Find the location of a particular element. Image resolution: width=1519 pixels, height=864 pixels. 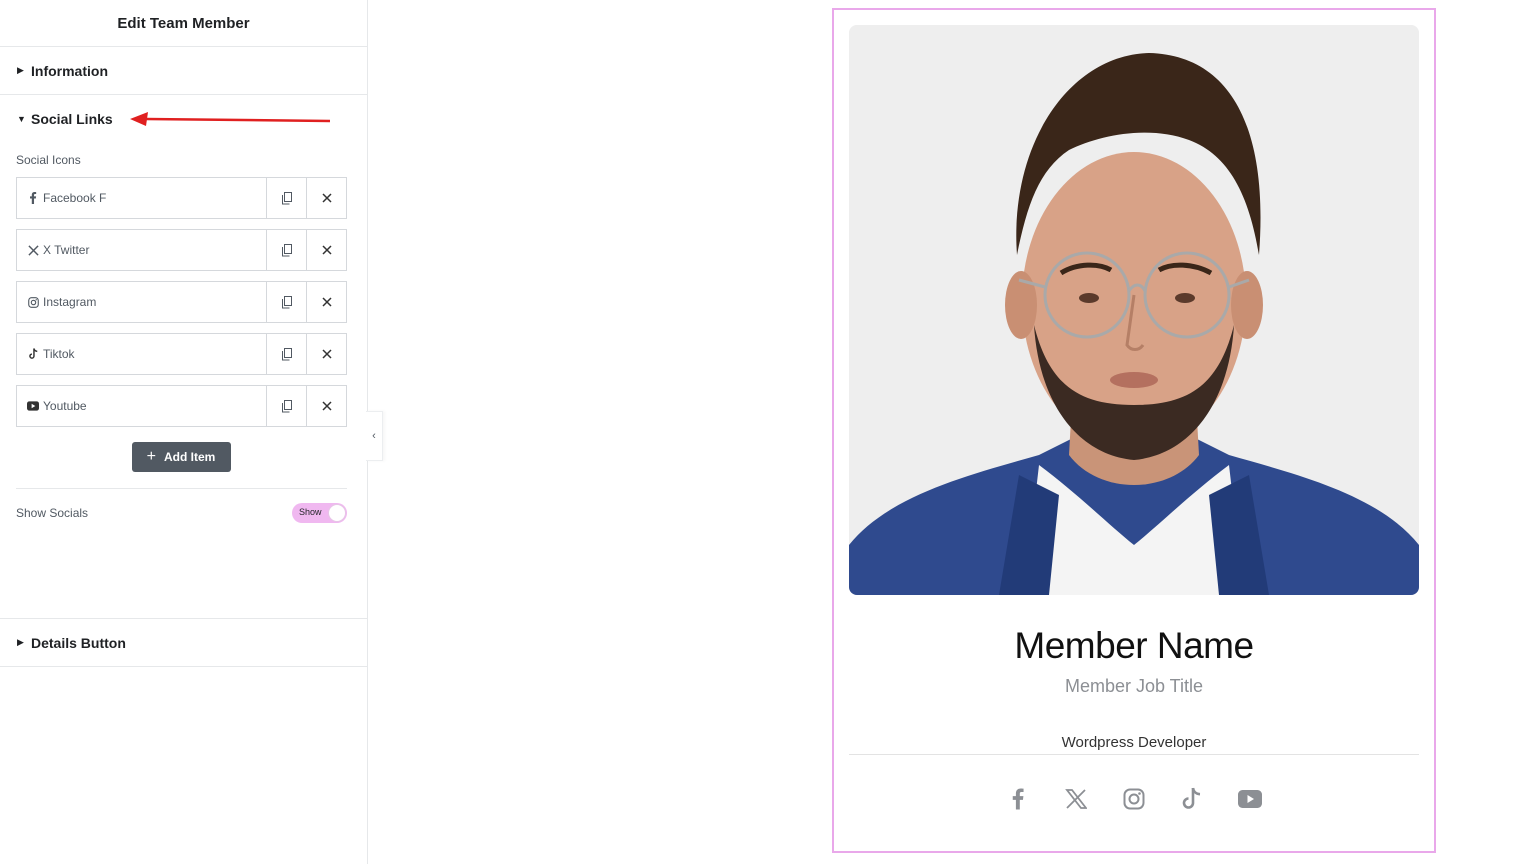

section-details-button-label: Details Button is located at coordinates (78, 642).